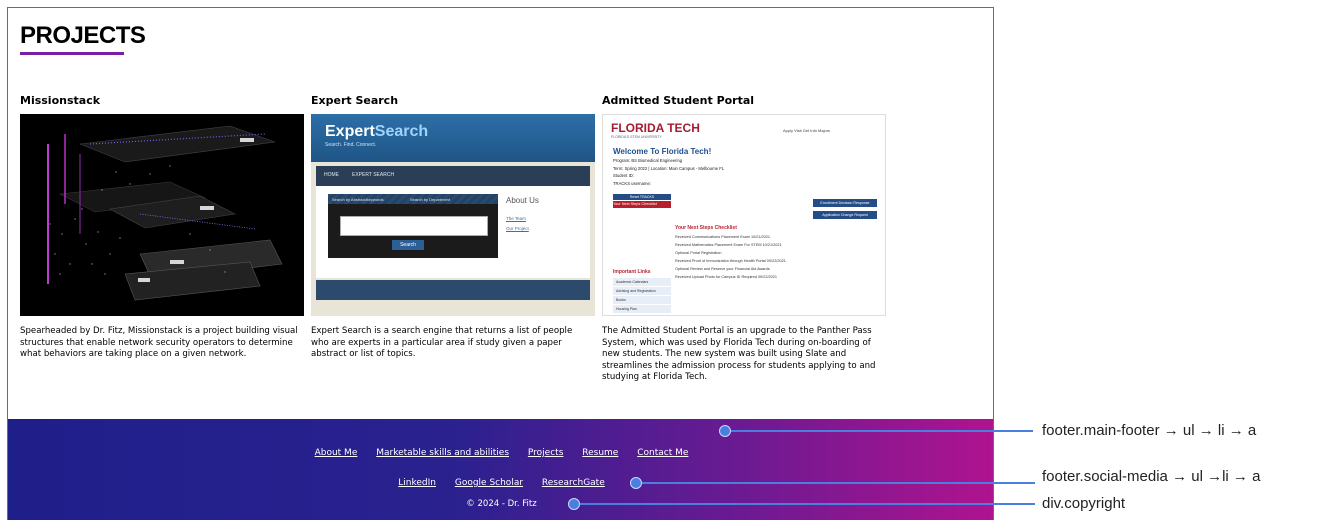 The height and width of the screenshot is (520, 1335). I want to click on annotation-dot-social-media, so click(636, 483).